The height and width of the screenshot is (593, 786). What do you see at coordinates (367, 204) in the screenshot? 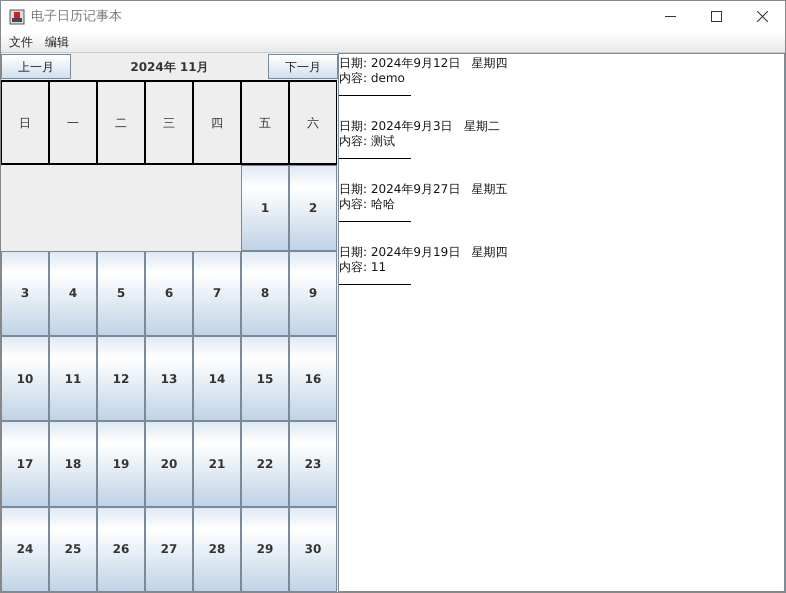
I see `note-content: 内容: 哈哈` at bounding box center [367, 204].